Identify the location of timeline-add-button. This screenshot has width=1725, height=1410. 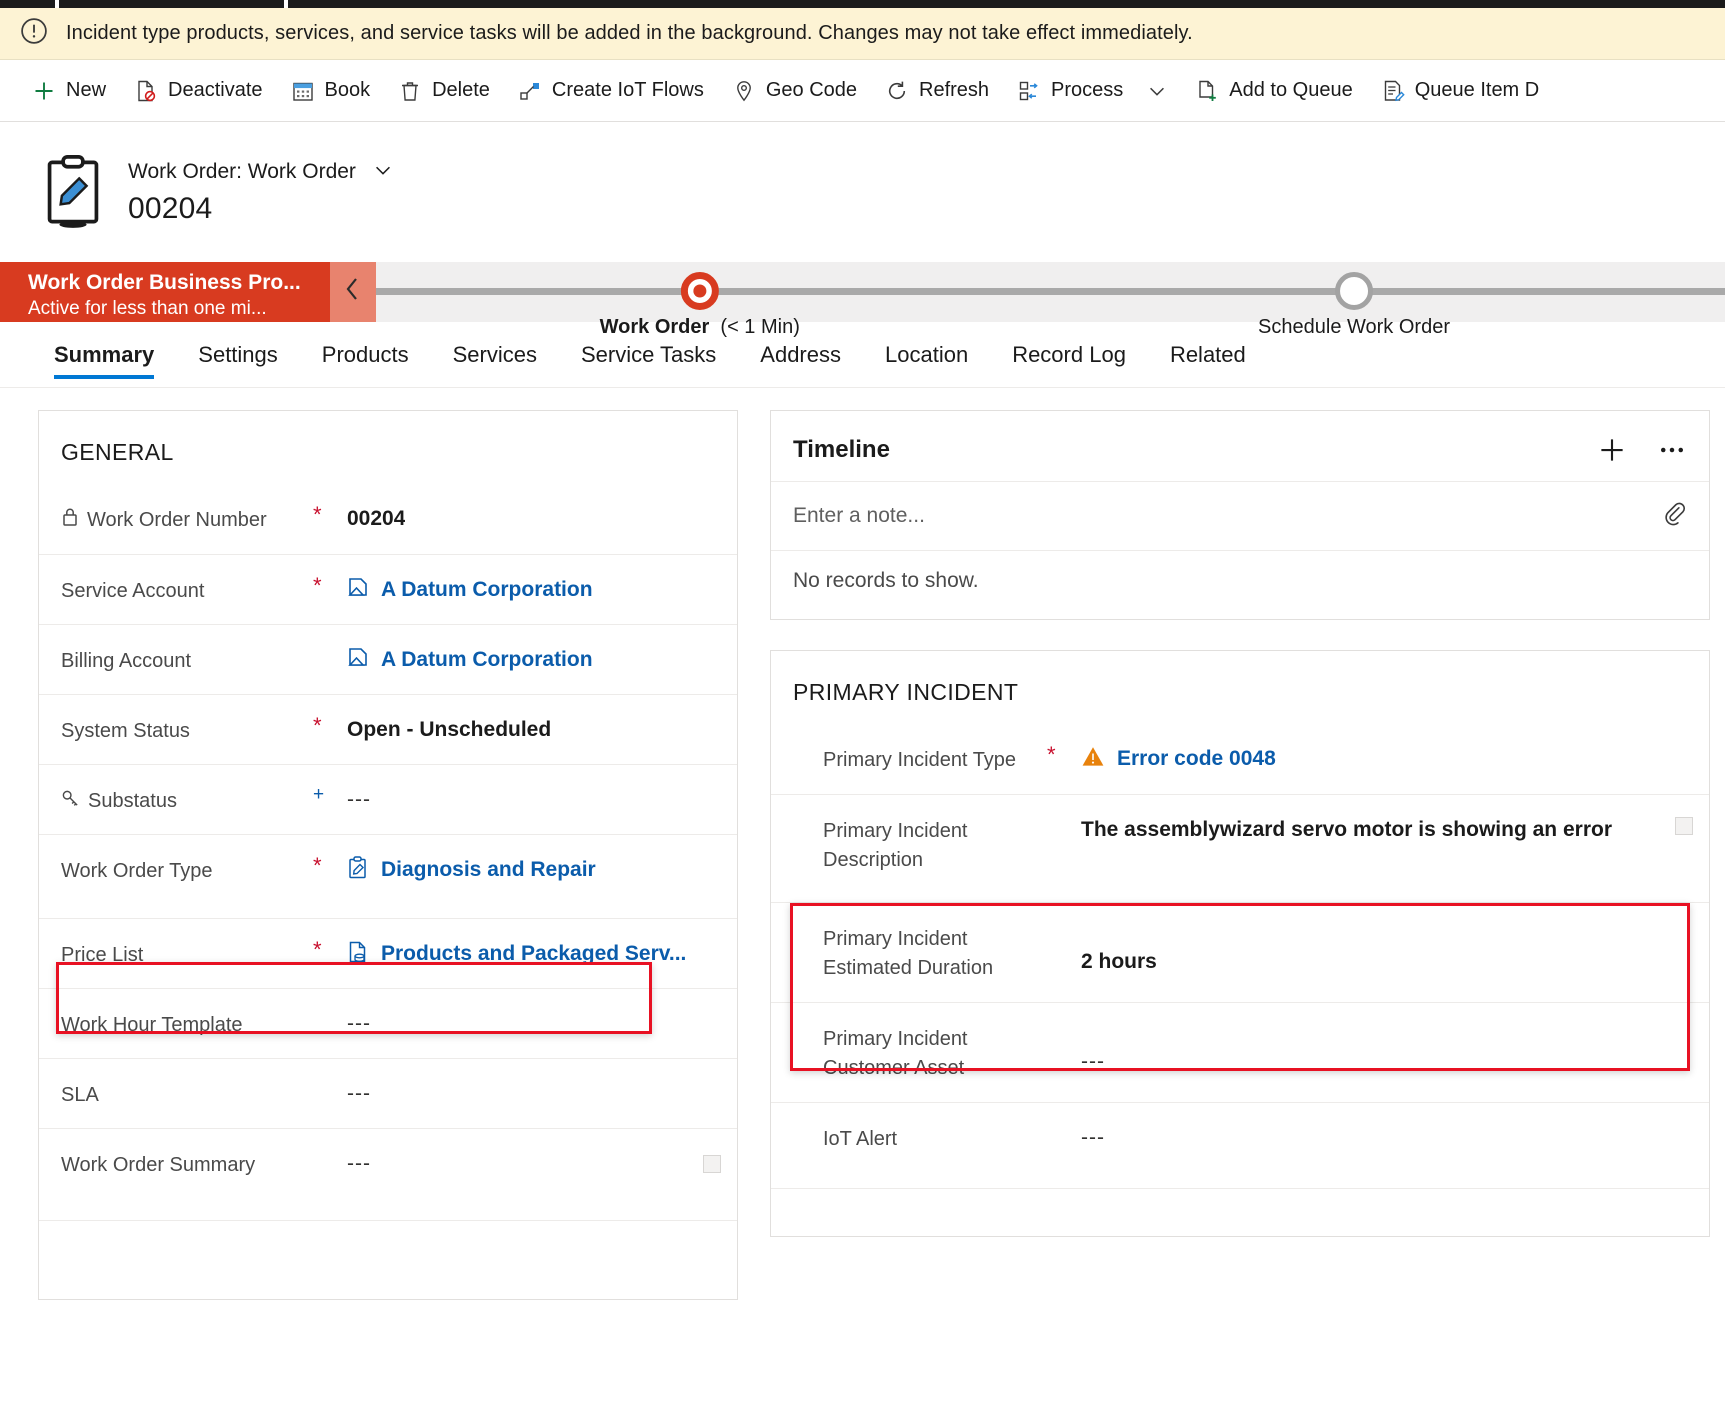
(1612, 450).